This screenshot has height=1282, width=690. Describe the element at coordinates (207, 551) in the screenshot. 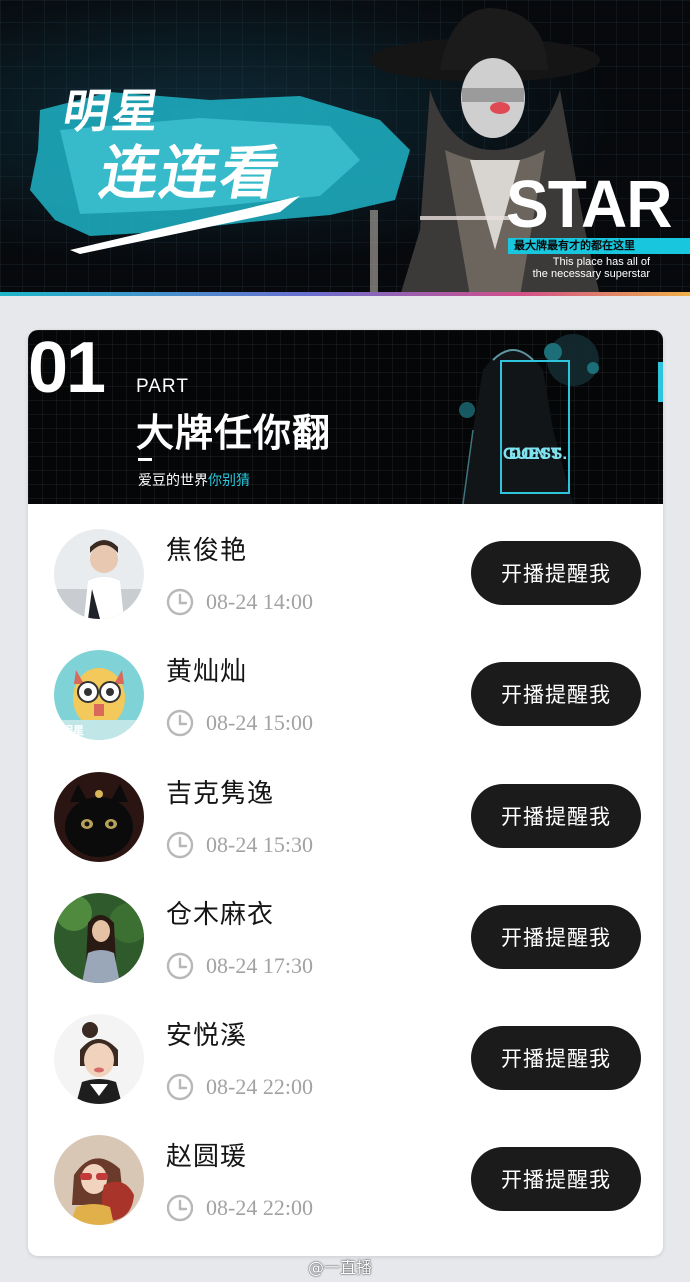

I see `host-name: 焦俊艳` at that location.